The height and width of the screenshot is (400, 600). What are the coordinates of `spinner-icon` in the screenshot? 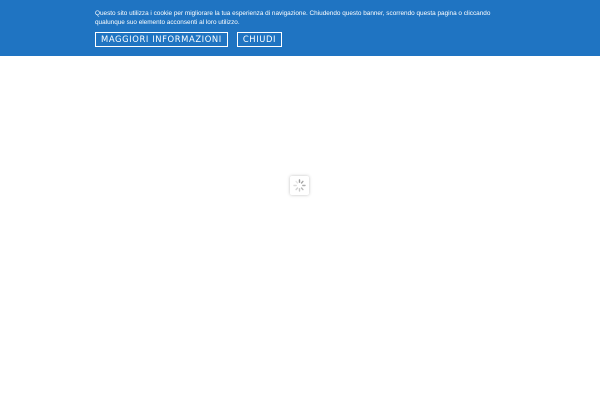 It's located at (299, 185).